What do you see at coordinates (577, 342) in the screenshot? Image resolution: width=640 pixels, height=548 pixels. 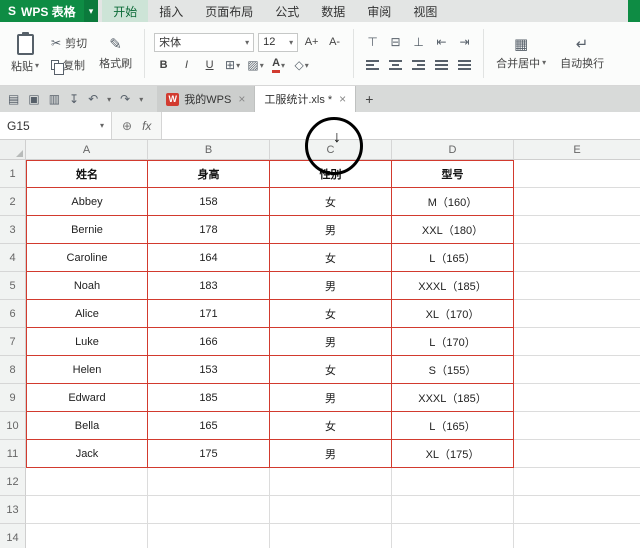 I see `cell-E7` at bounding box center [577, 342].